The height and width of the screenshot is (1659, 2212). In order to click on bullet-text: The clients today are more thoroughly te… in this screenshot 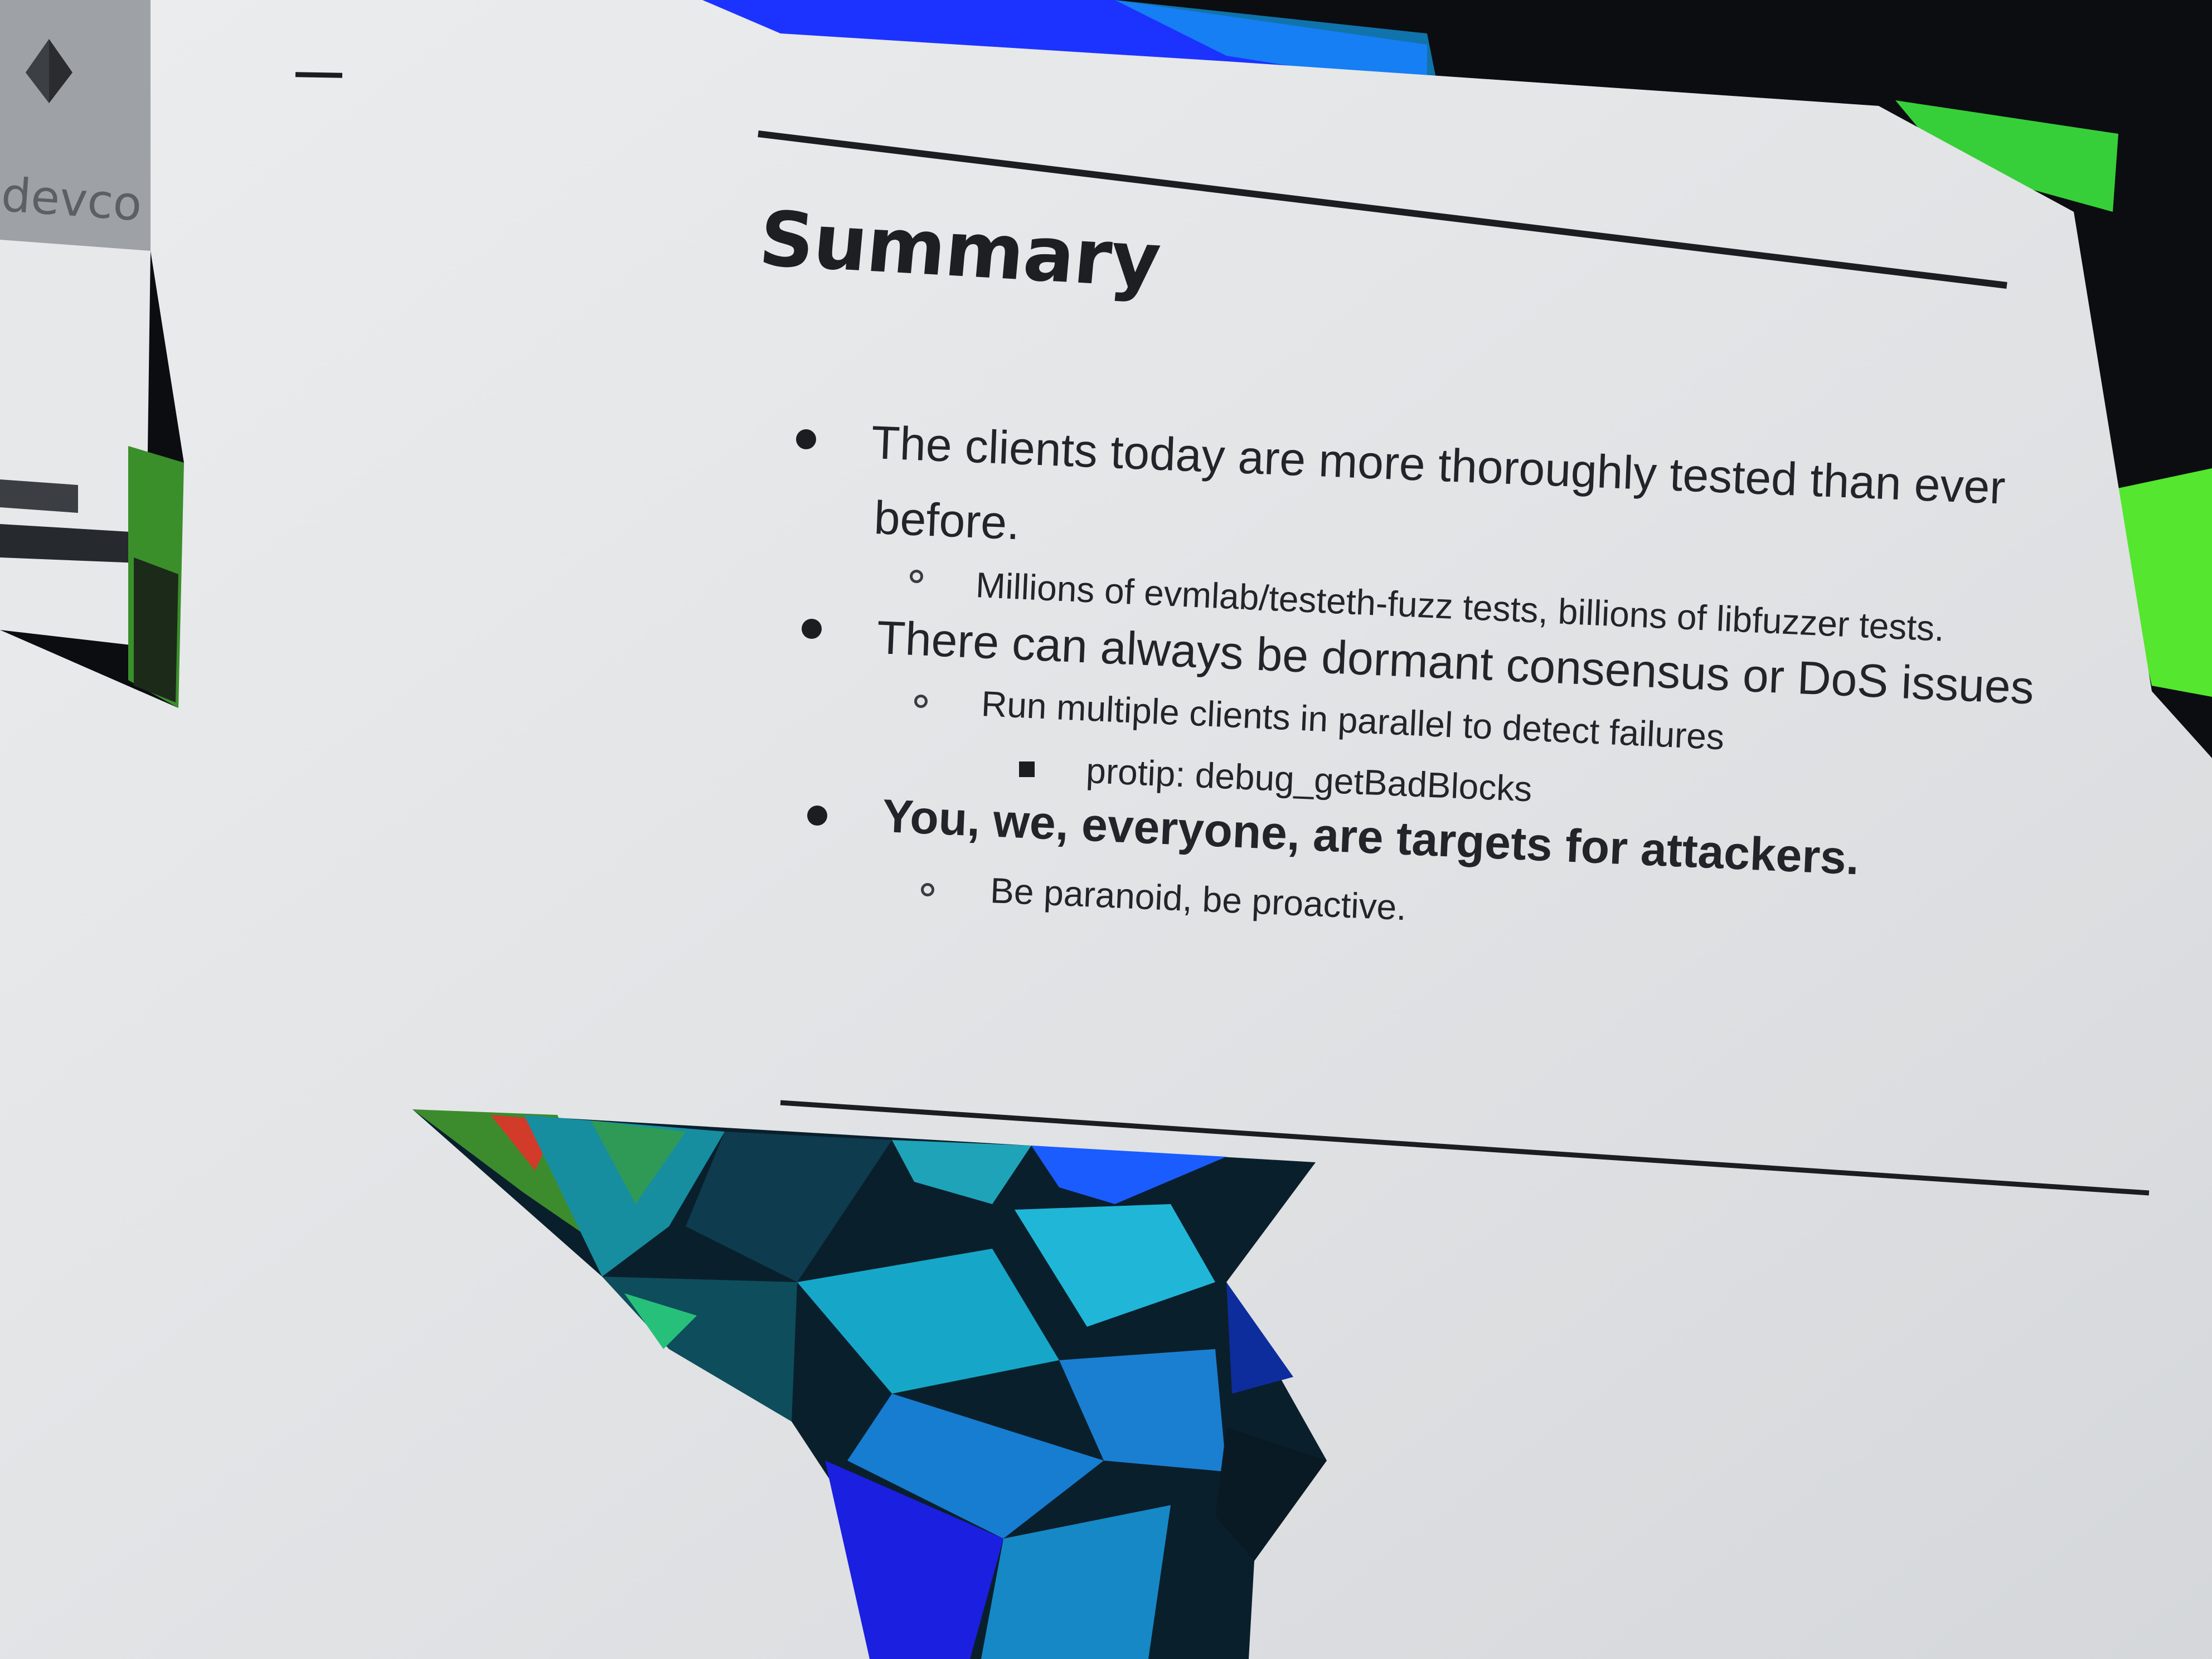, I will do `click(1439, 465)`.